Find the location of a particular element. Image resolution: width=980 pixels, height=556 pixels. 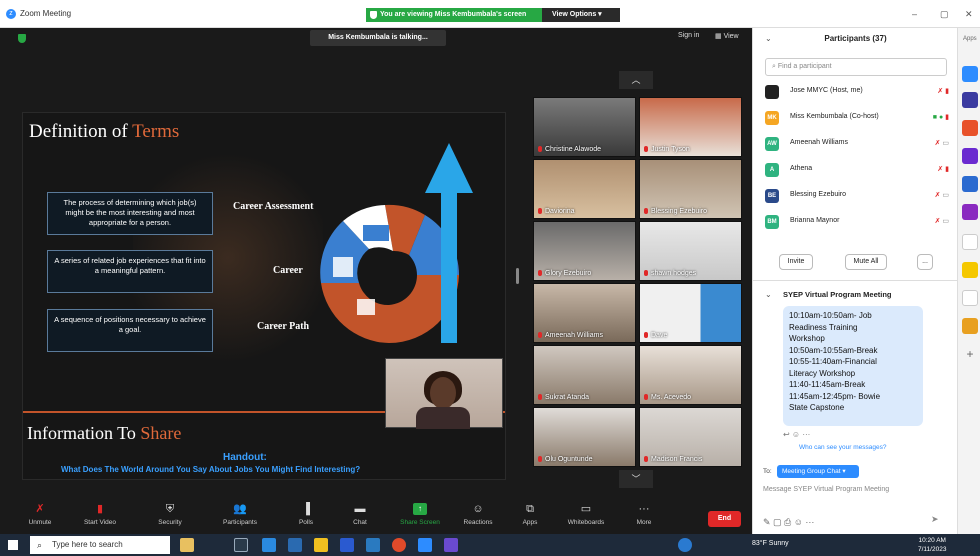

add-app-icon: + is located at coordinates (970, 354).